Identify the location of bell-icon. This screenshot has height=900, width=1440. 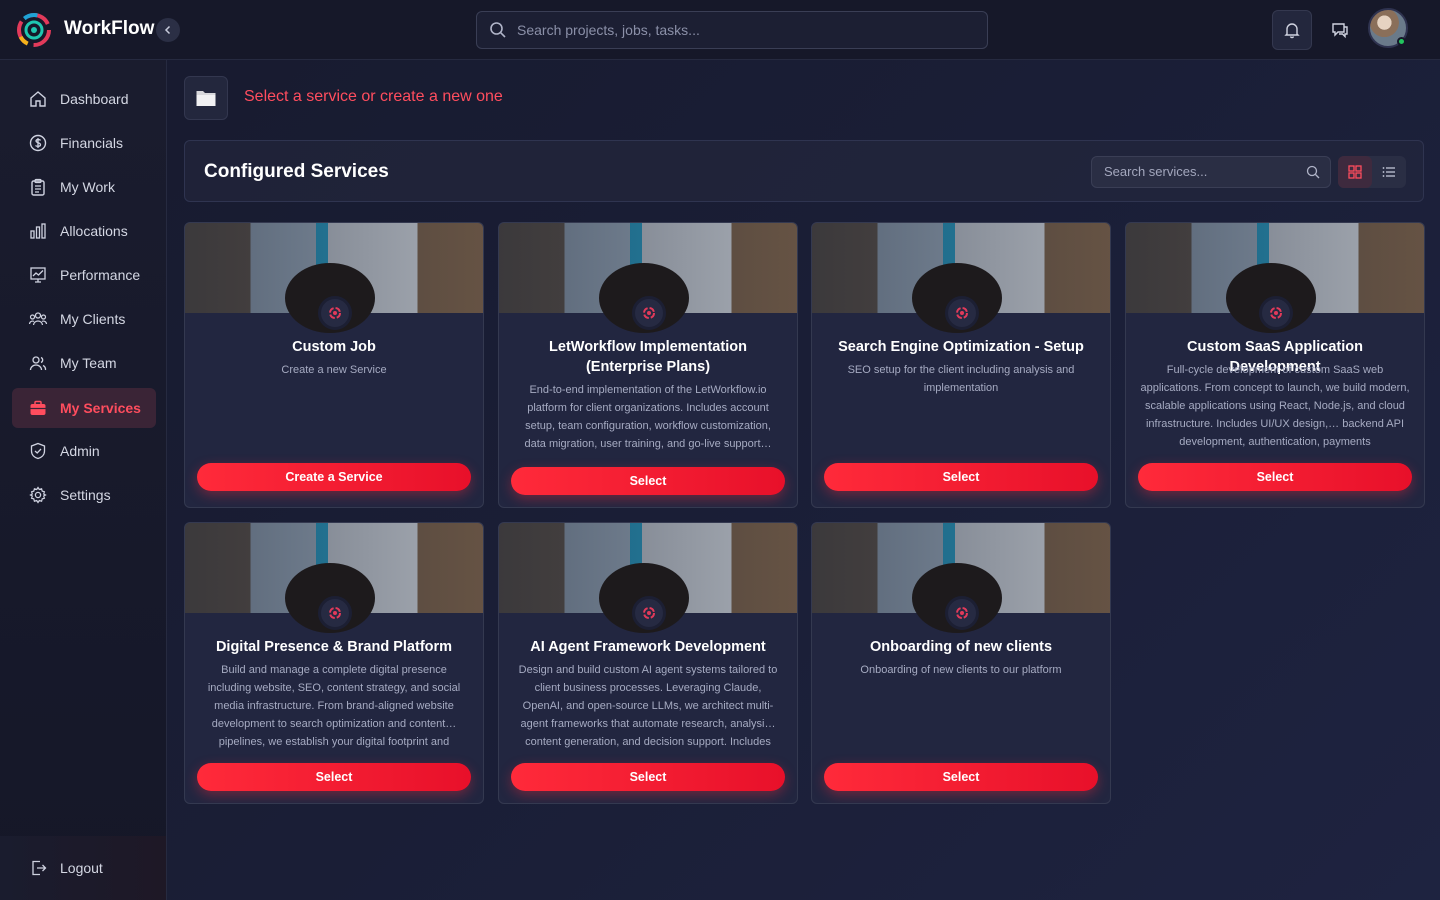
(1292, 31).